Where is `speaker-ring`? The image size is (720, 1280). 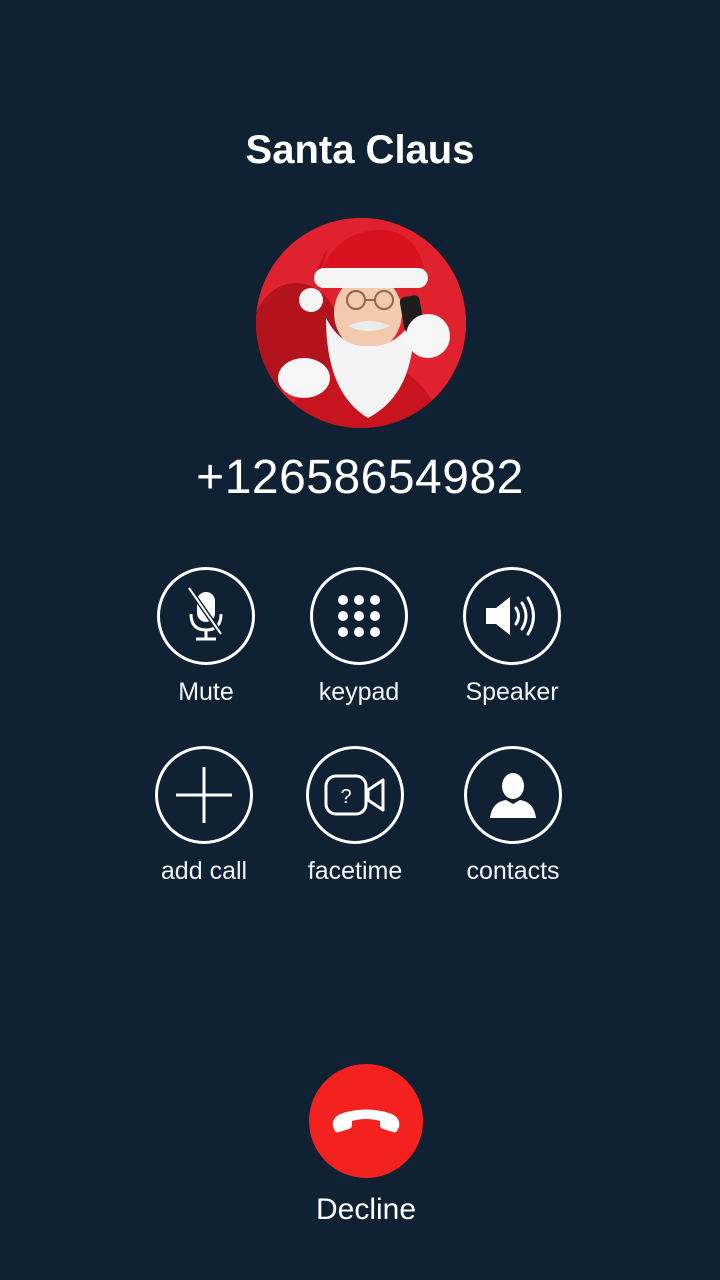
speaker-ring is located at coordinates (512, 616).